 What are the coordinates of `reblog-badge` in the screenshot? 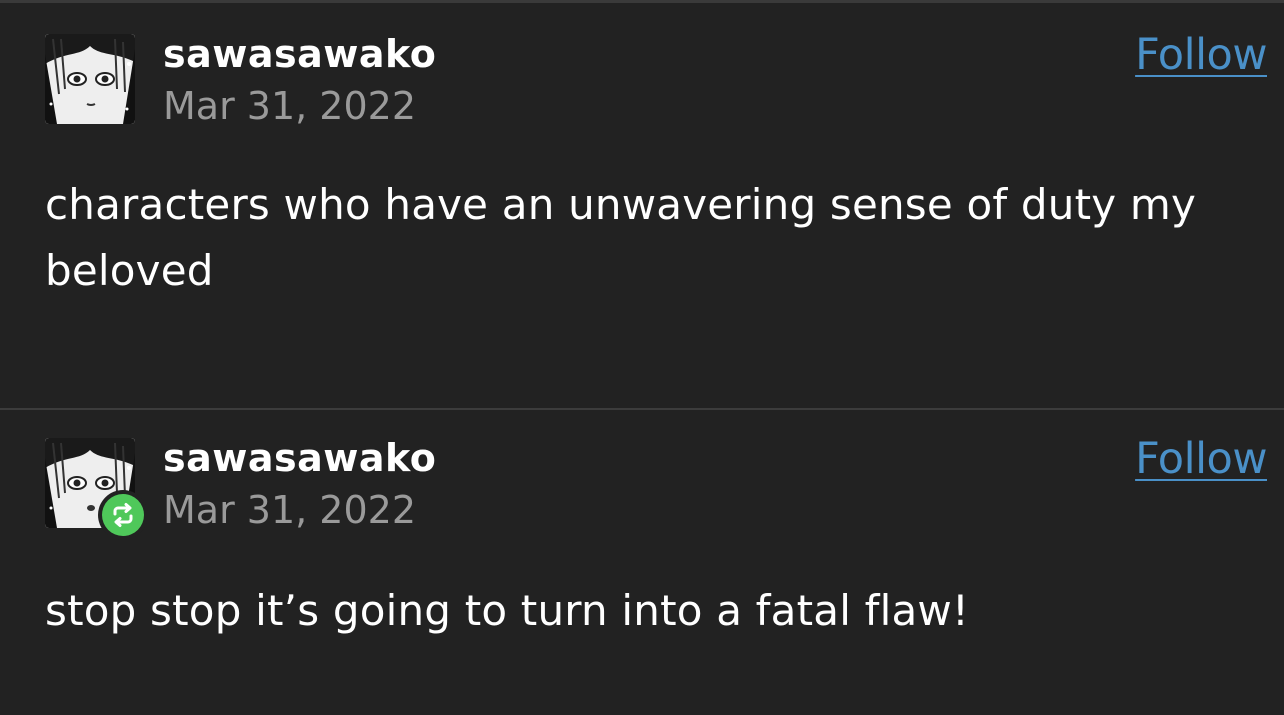 It's located at (123, 515).